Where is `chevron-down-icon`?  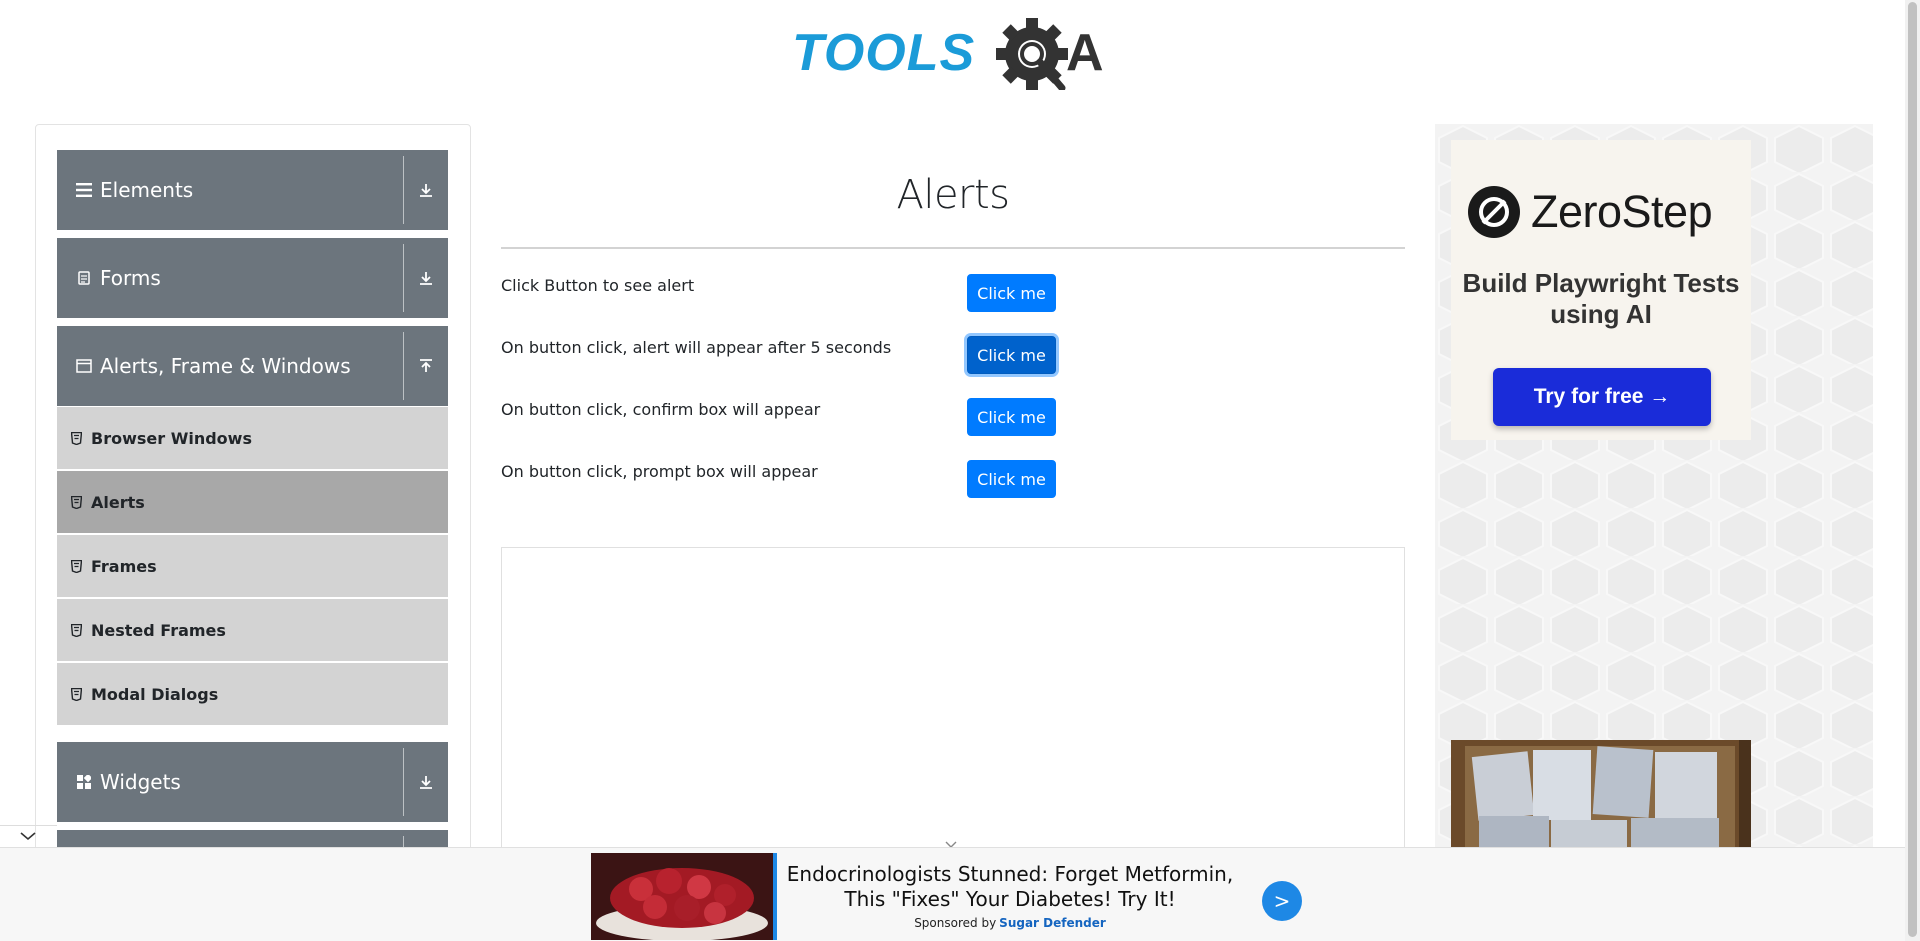 chevron-down-icon is located at coordinates (951, 841).